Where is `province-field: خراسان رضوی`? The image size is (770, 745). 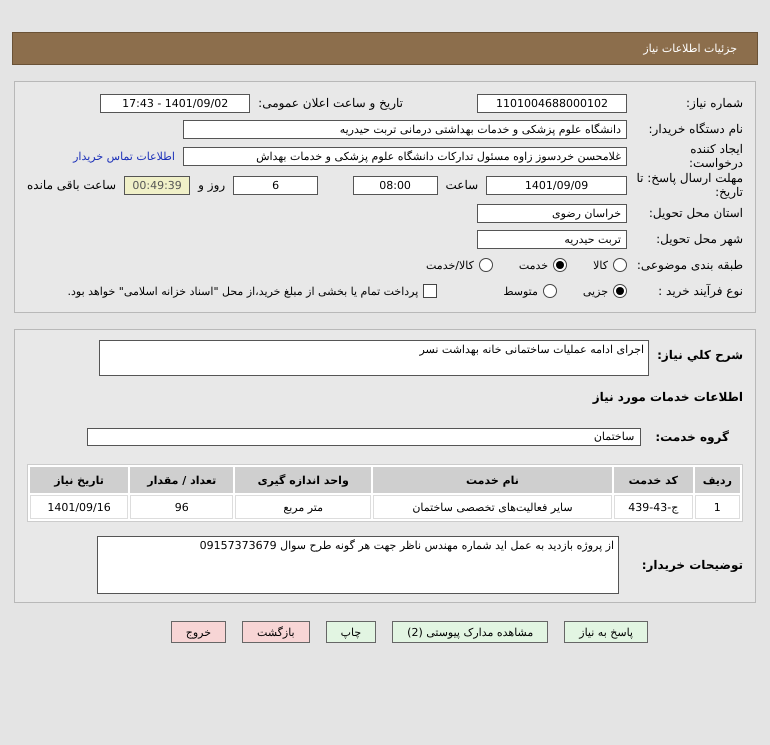 province-field: خراسان رضوی is located at coordinates (552, 213).